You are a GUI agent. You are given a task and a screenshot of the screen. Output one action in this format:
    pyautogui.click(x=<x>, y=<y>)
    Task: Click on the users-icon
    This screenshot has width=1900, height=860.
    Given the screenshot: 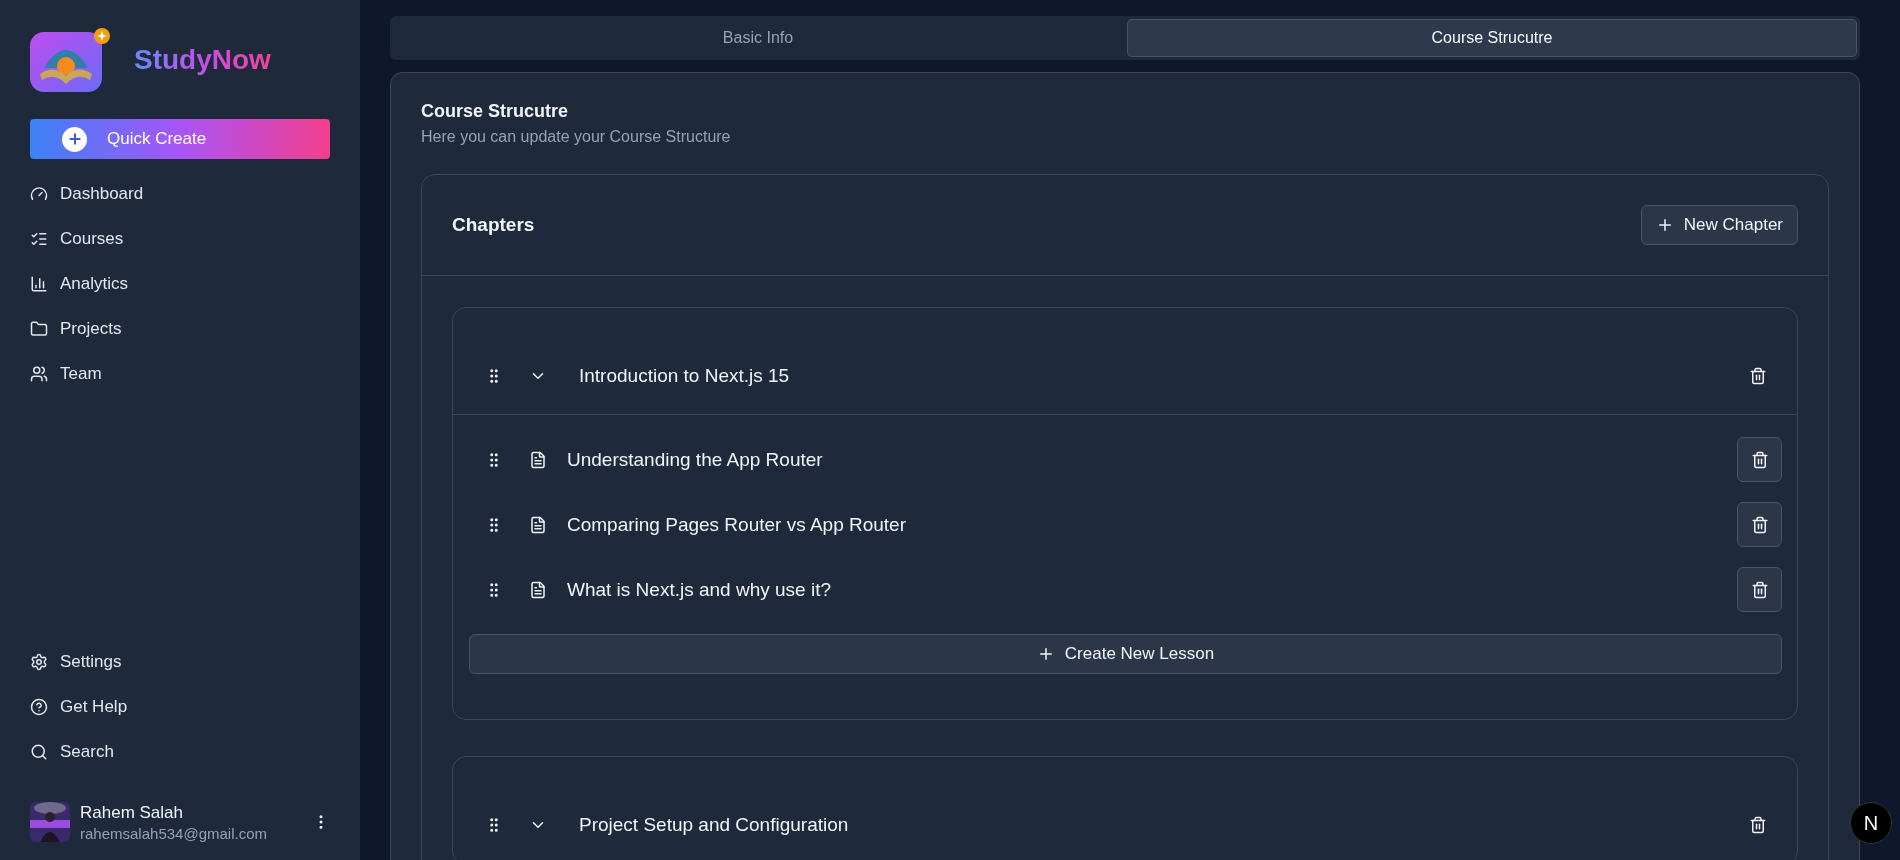 What is the action you would take?
    pyautogui.click(x=39, y=373)
    